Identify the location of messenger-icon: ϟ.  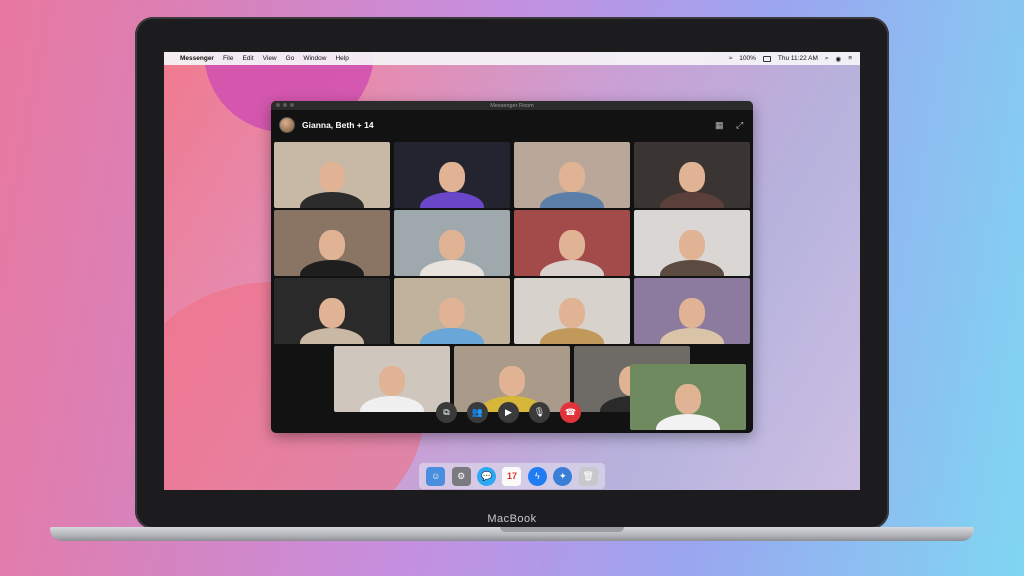
(537, 476).